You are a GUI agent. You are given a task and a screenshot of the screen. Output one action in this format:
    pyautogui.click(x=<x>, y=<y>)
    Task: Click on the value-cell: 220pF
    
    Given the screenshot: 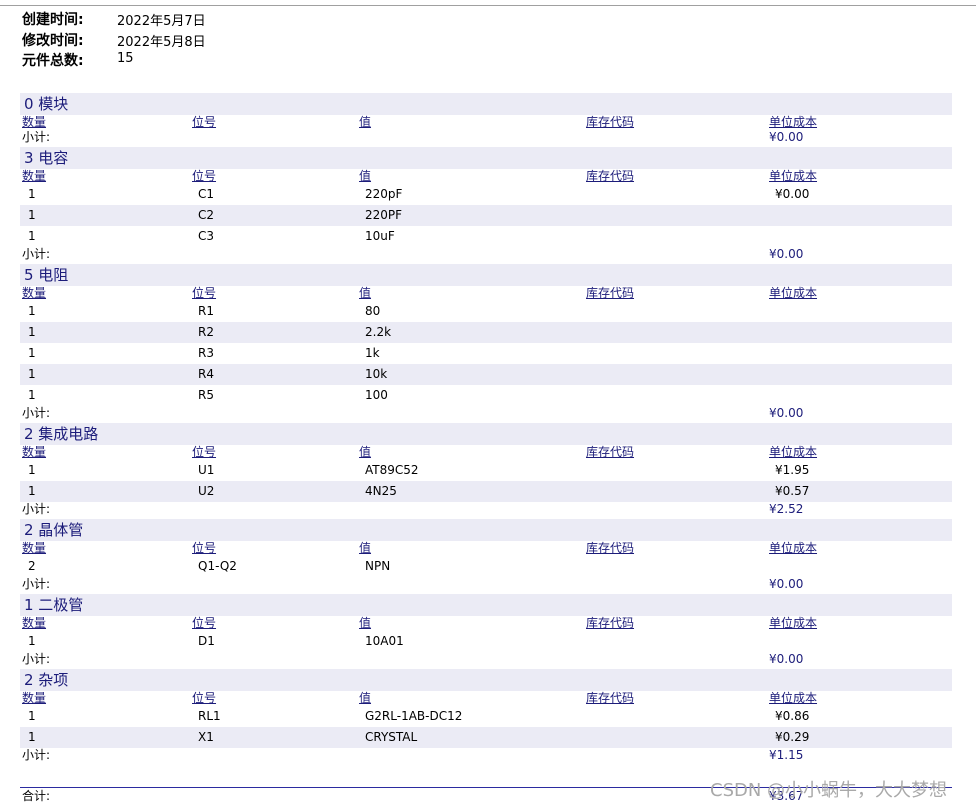 What is the action you would take?
    pyautogui.click(x=384, y=194)
    